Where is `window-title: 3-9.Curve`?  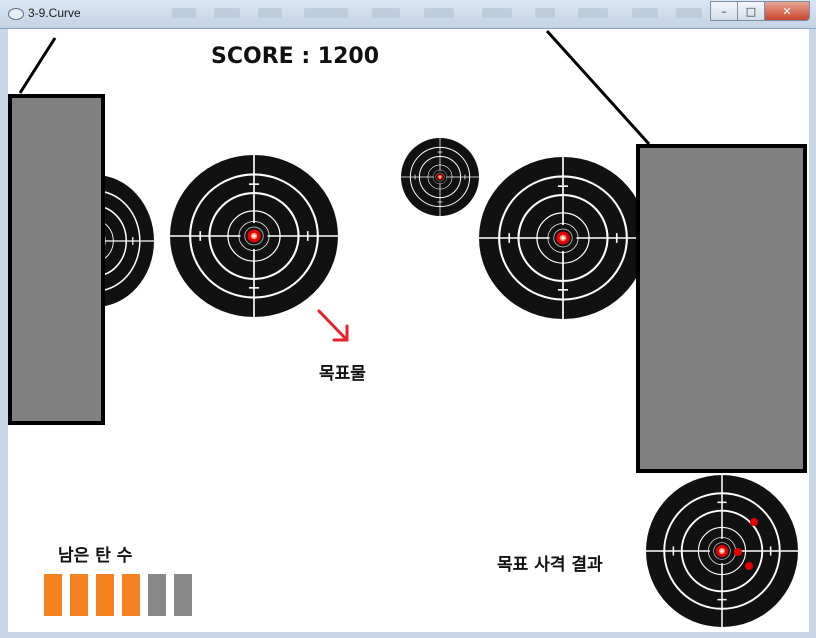 window-title: 3-9.Curve is located at coordinates (54, 13).